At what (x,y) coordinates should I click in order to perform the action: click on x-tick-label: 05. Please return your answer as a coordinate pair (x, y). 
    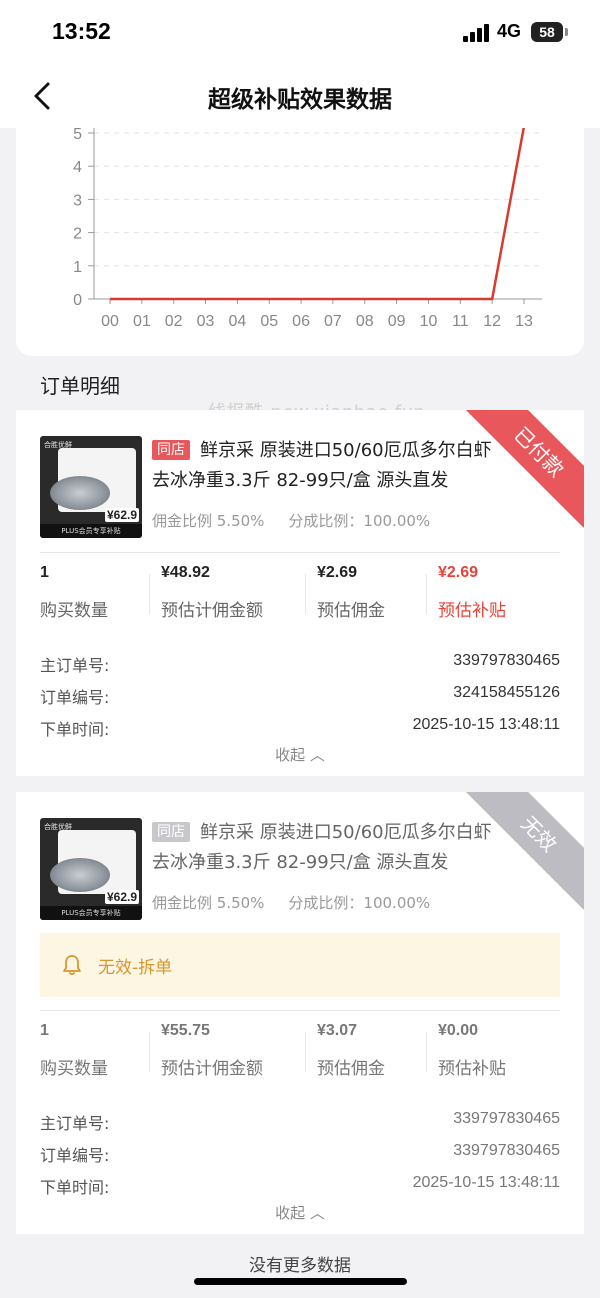
    Looking at the image, I should click on (269, 321).